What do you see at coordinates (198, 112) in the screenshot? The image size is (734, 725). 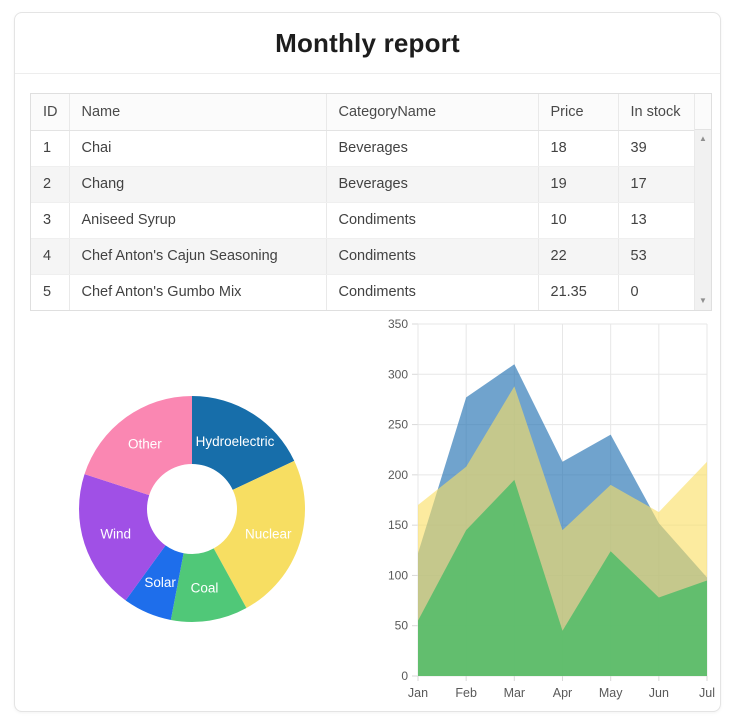 I see `column-header-name: Name` at bounding box center [198, 112].